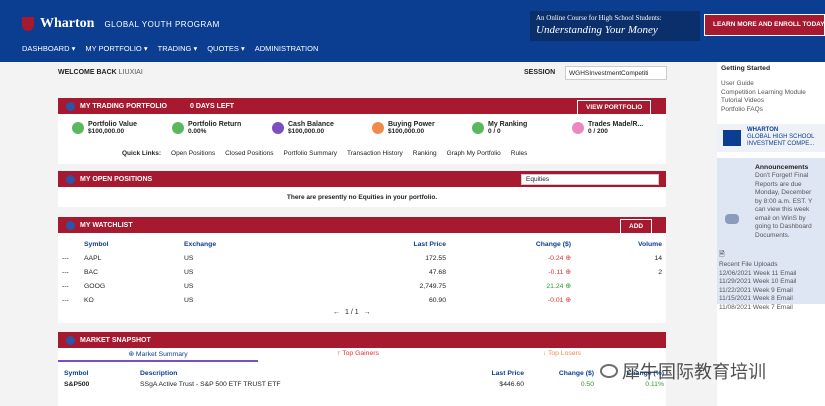 This screenshot has width=825, height=406. What do you see at coordinates (660, 272) in the screenshot?
I see `volume: 2` at bounding box center [660, 272].